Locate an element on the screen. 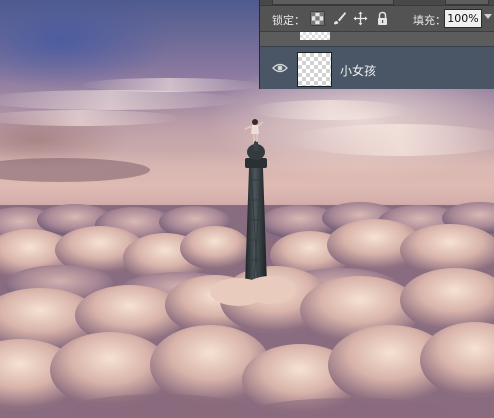  lock-label: 锁定： is located at coordinates (288, 20).